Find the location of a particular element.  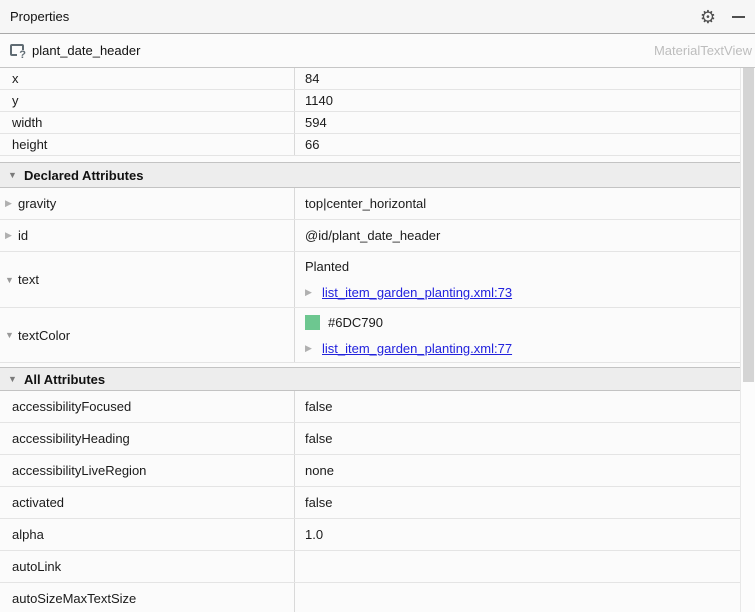

table-row-height: height 66 is located at coordinates (377, 145).